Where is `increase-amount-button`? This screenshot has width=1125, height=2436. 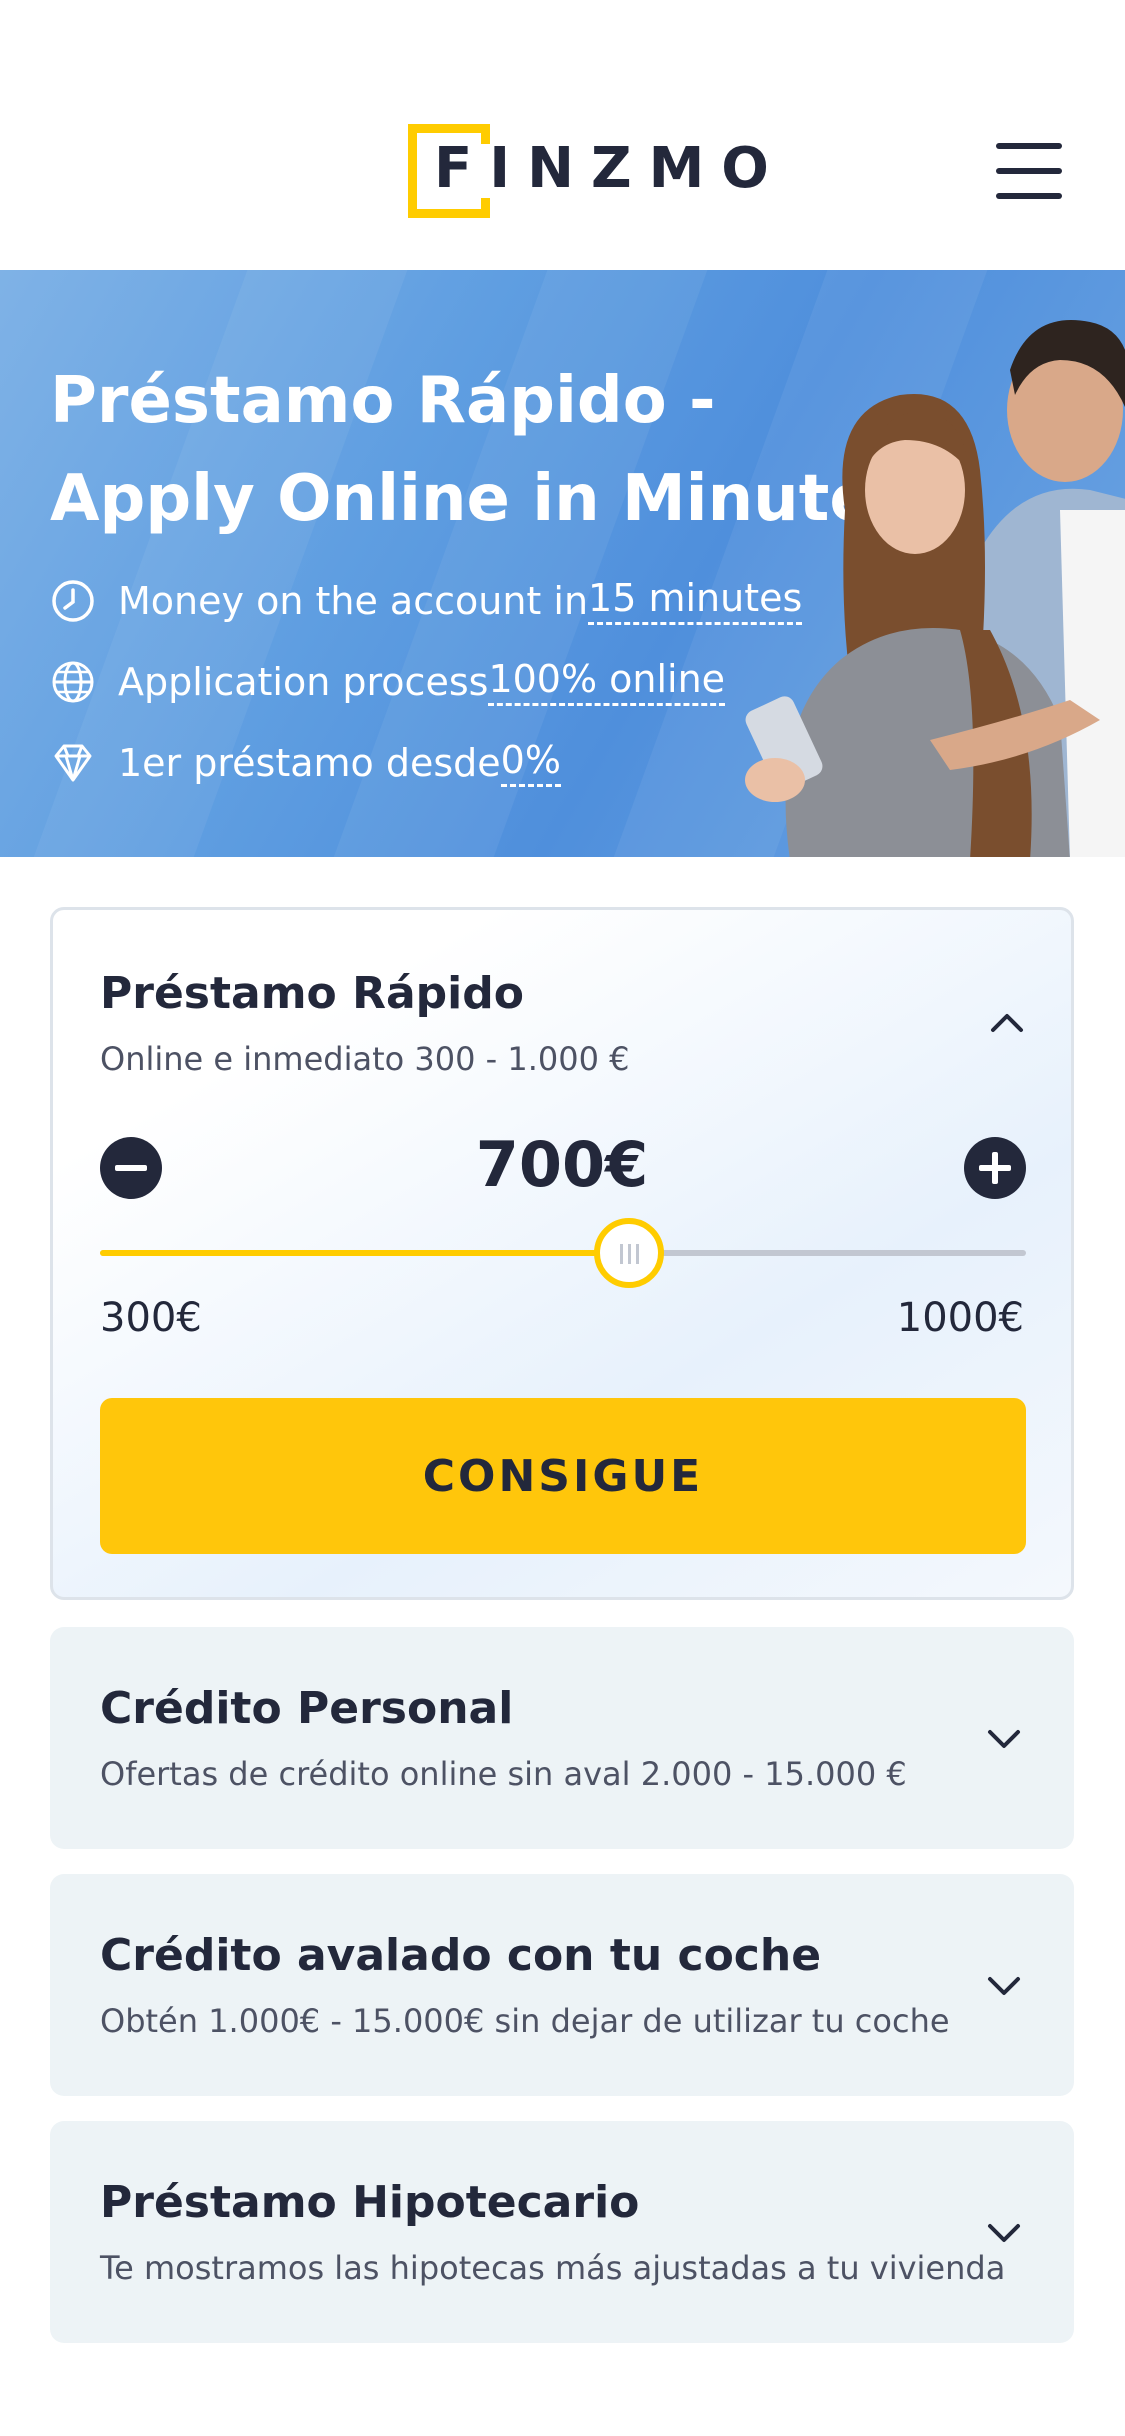
increase-amount-button is located at coordinates (995, 1168).